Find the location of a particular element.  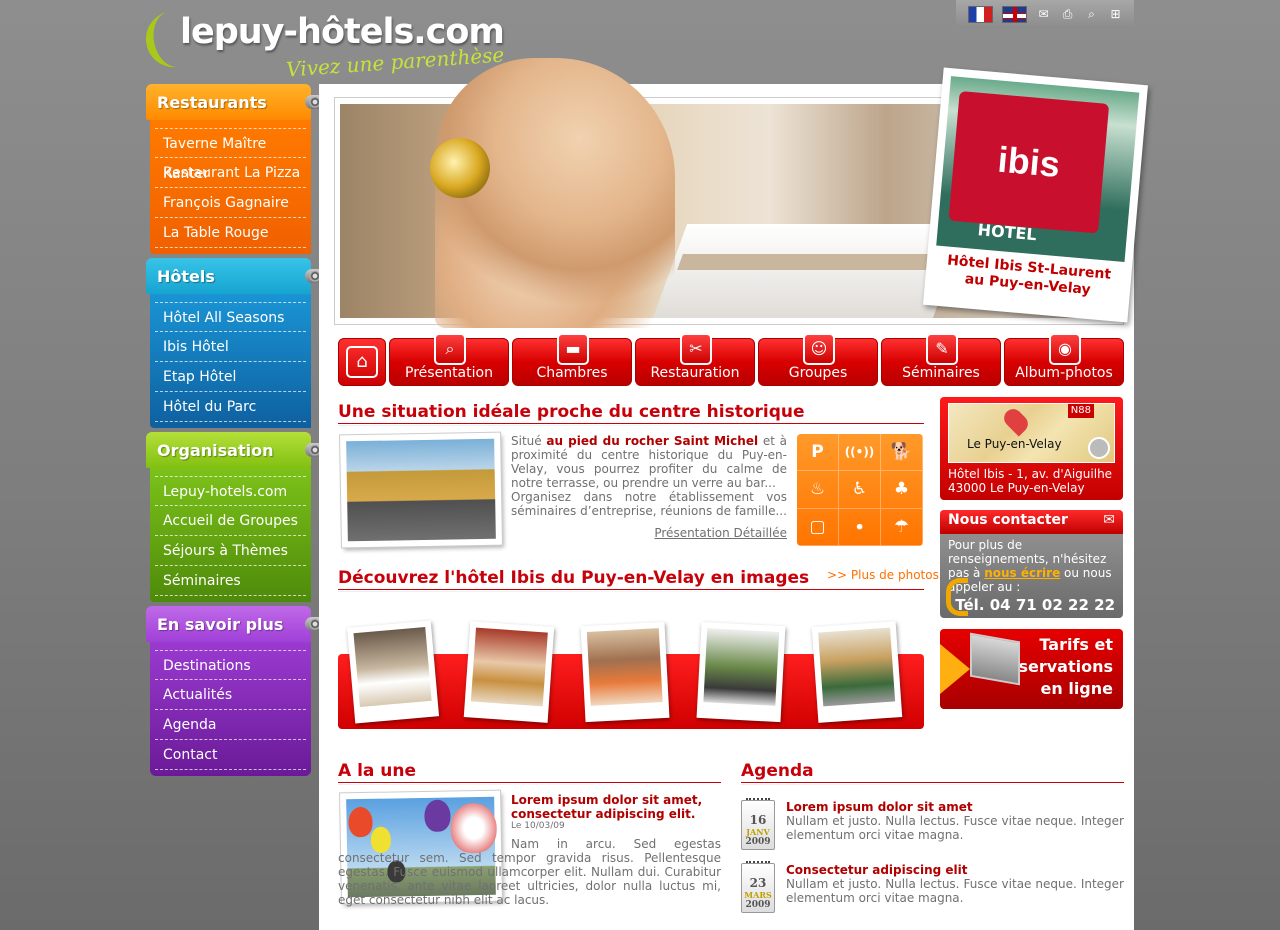

contact-title-label: Nous contacter is located at coordinates (1008, 520).